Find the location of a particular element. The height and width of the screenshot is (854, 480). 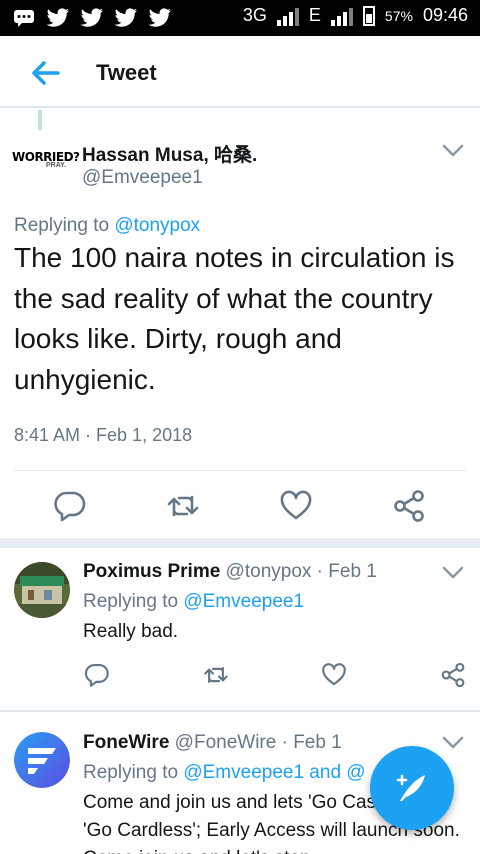

mention-link: @tonypox is located at coordinates (157, 225).